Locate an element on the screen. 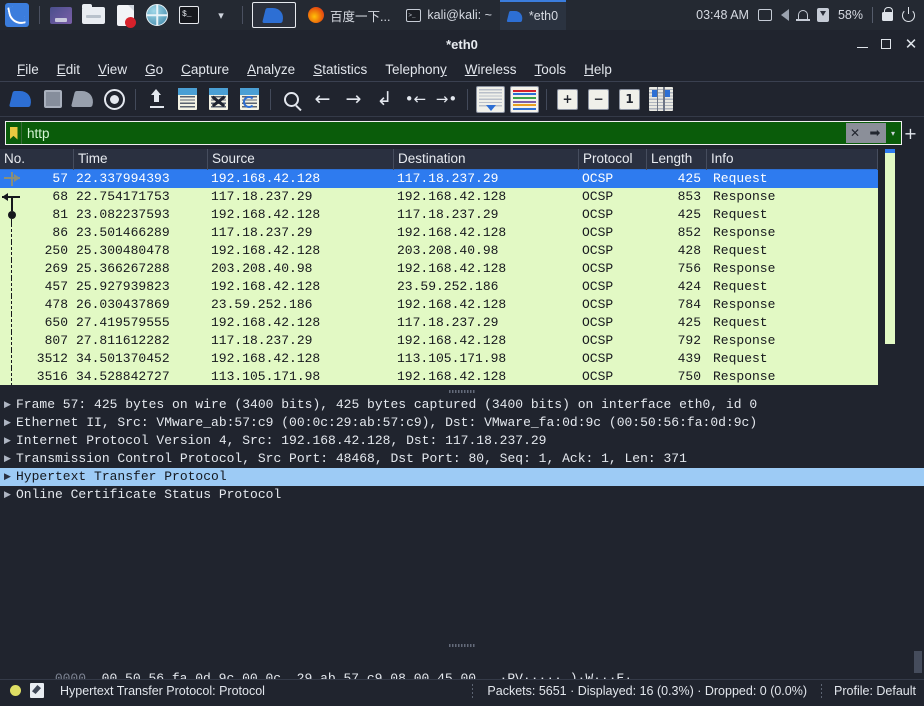 Image resolution: width=924 pixels, height=706 pixels. resize-columns-button is located at coordinates (660, 99).